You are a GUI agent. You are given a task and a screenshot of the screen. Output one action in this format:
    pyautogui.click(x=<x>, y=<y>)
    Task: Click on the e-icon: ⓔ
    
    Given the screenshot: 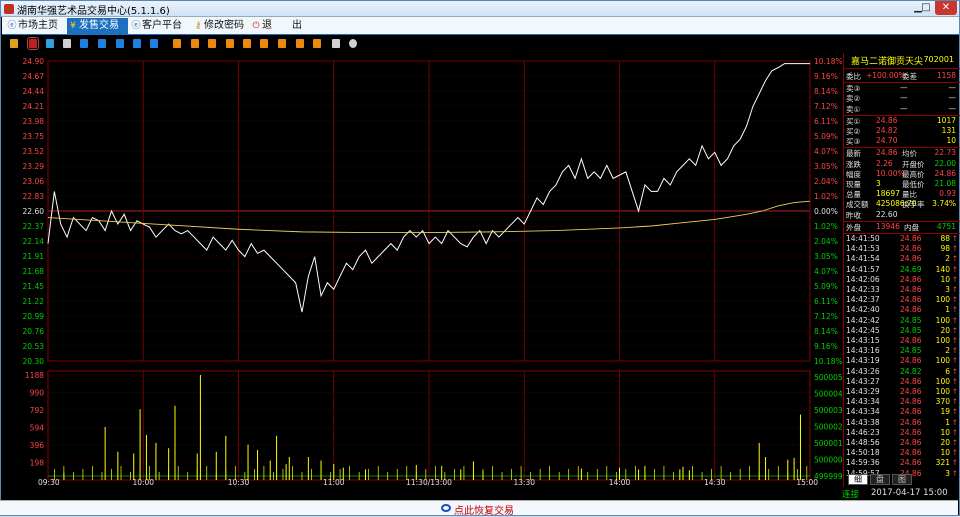 What is the action you would take?
    pyautogui.click(x=136, y=26)
    